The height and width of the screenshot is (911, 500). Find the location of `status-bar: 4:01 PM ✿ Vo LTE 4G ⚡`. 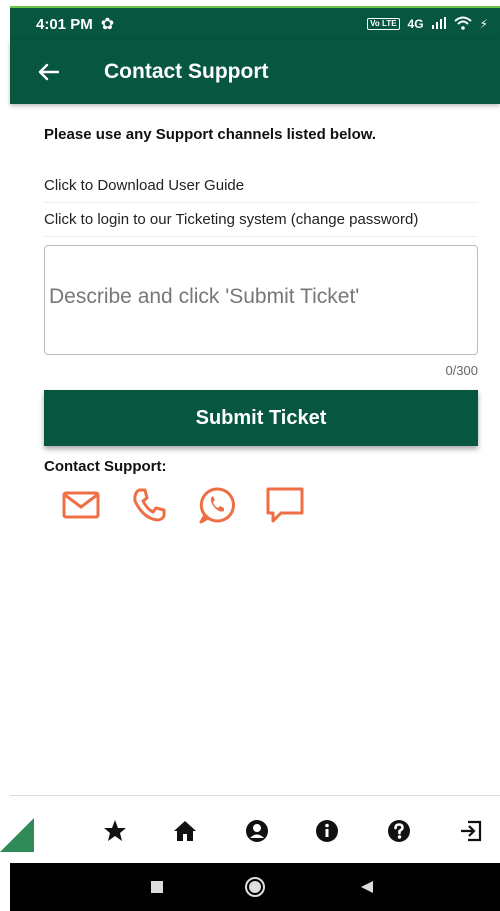

status-bar: 4:01 PM ✿ Vo LTE 4G ⚡ is located at coordinates (255, 24).